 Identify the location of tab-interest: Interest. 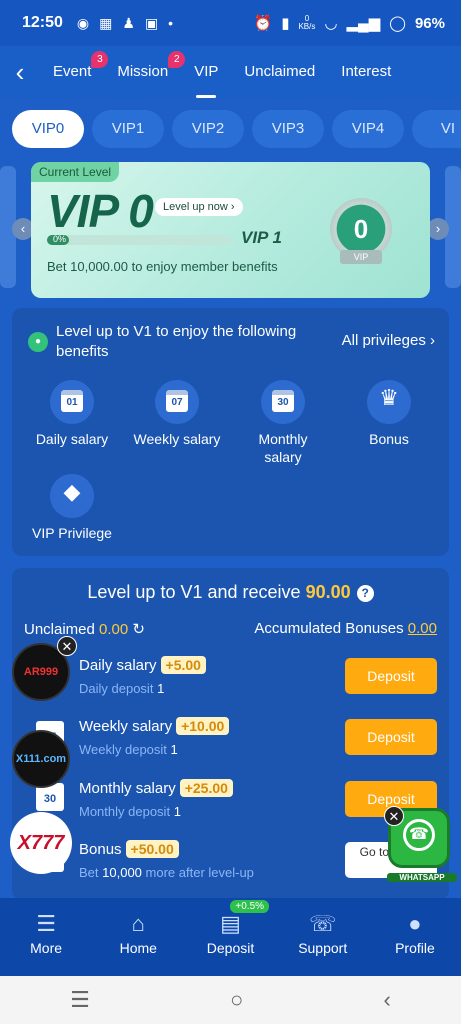
(366, 72).